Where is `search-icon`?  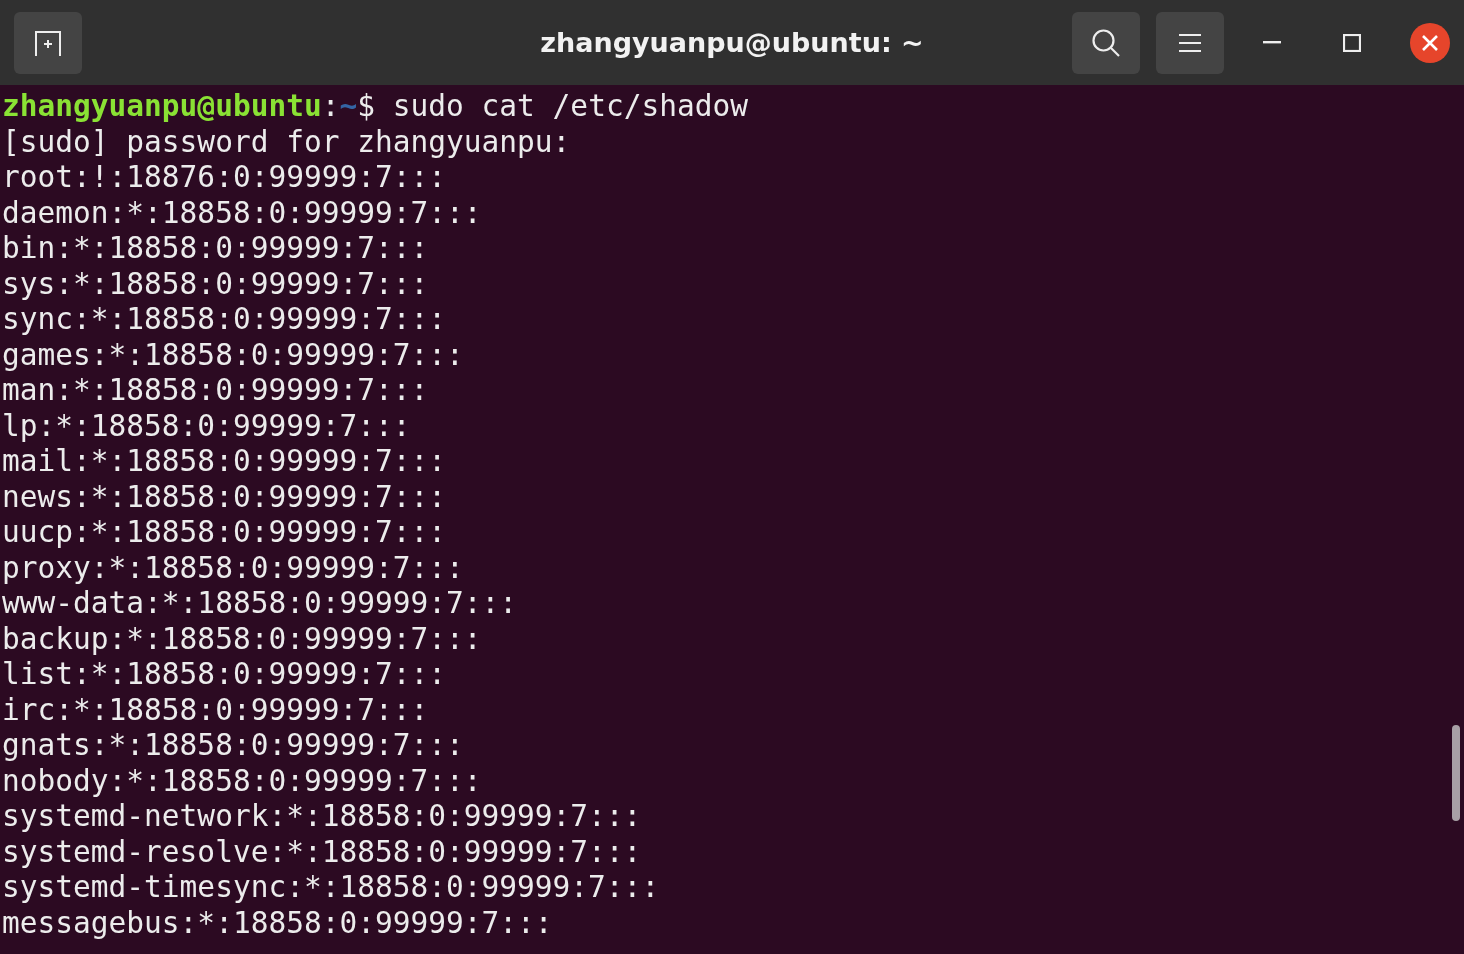
search-icon is located at coordinates (1106, 42).